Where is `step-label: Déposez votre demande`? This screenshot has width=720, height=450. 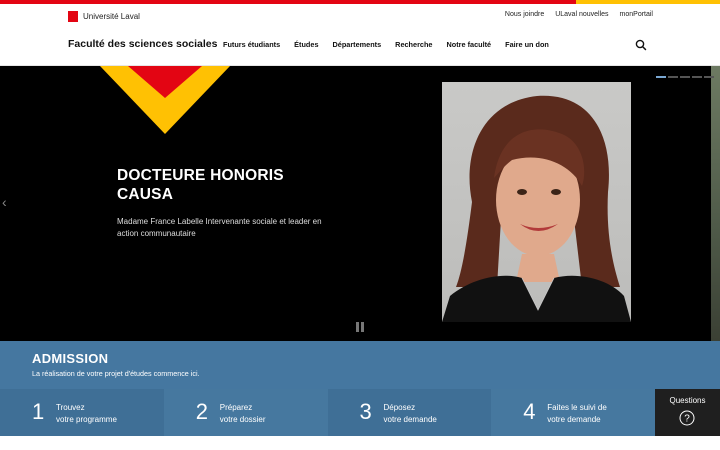
step-label: Déposez votre demande is located at coordinates (410, 413).